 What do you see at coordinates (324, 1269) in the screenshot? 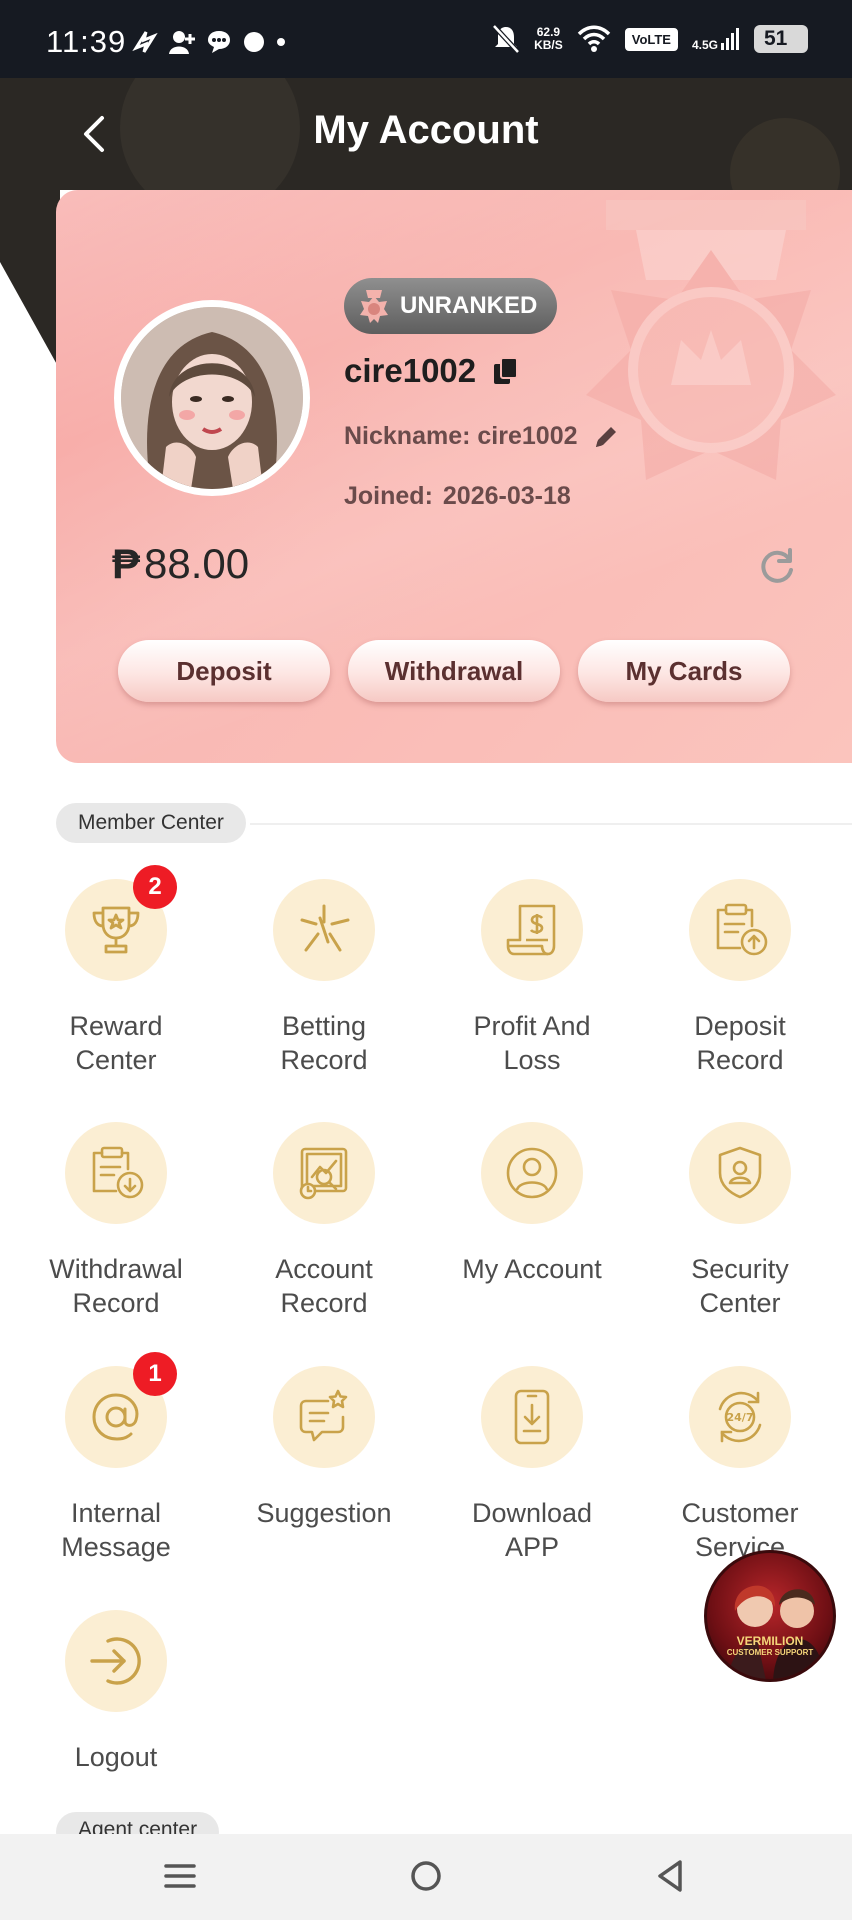
I see `grid-label-line: Account` at bounding box center [324, 1269].